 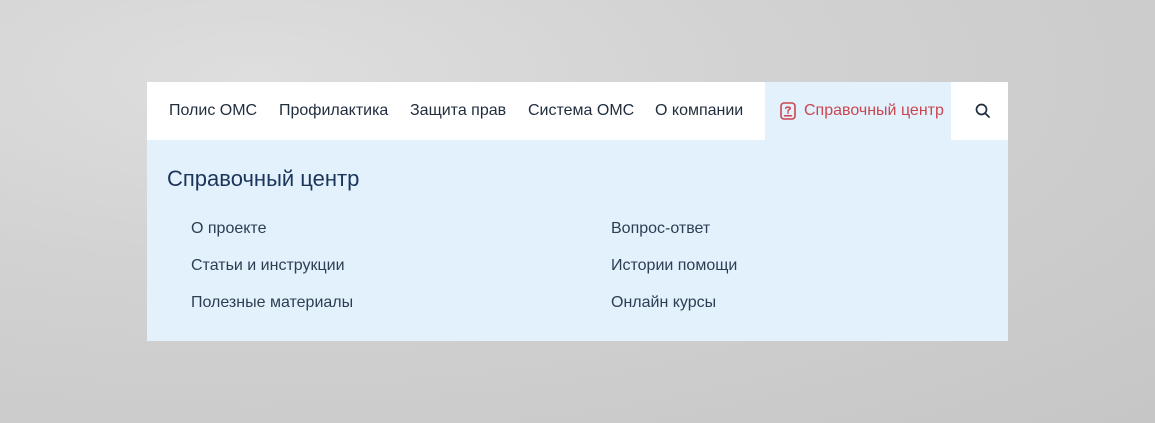 I want to click on nav-item-prevention: Профилактика, so click(x=333, y=111).